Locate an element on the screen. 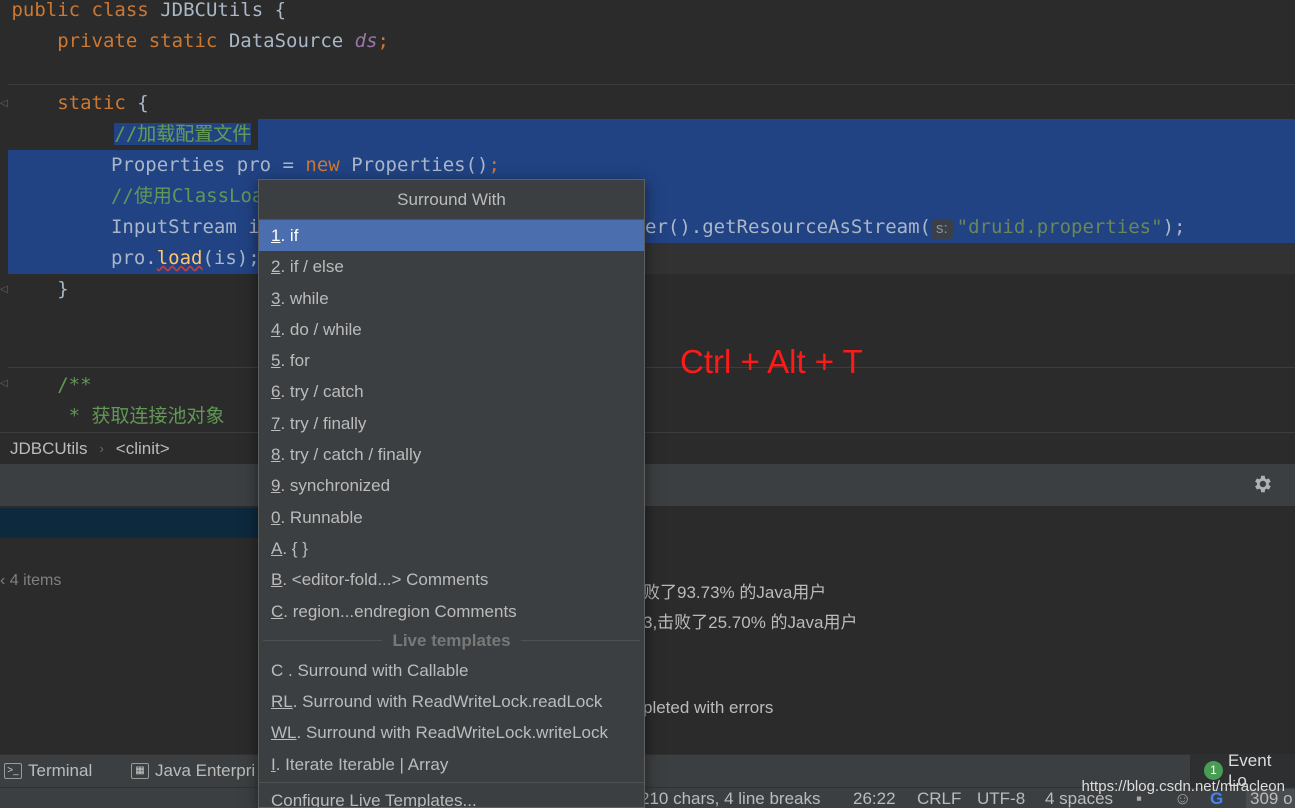  brace: } is located at coordinates (63, 289).